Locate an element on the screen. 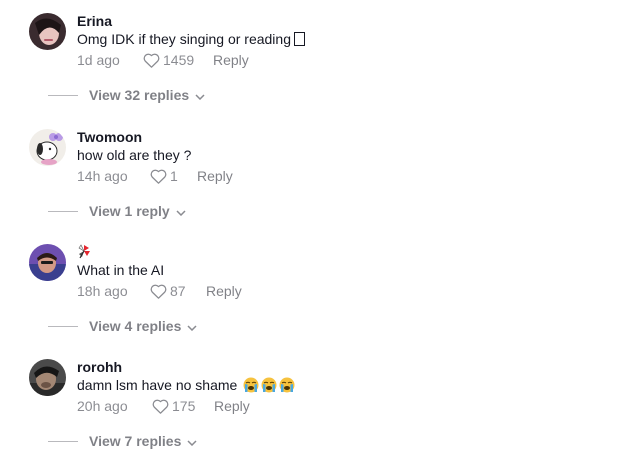 The width and height of the screenshot is (640, 465). pinwheel-emoji-icon is located at coordinates (84, 253).